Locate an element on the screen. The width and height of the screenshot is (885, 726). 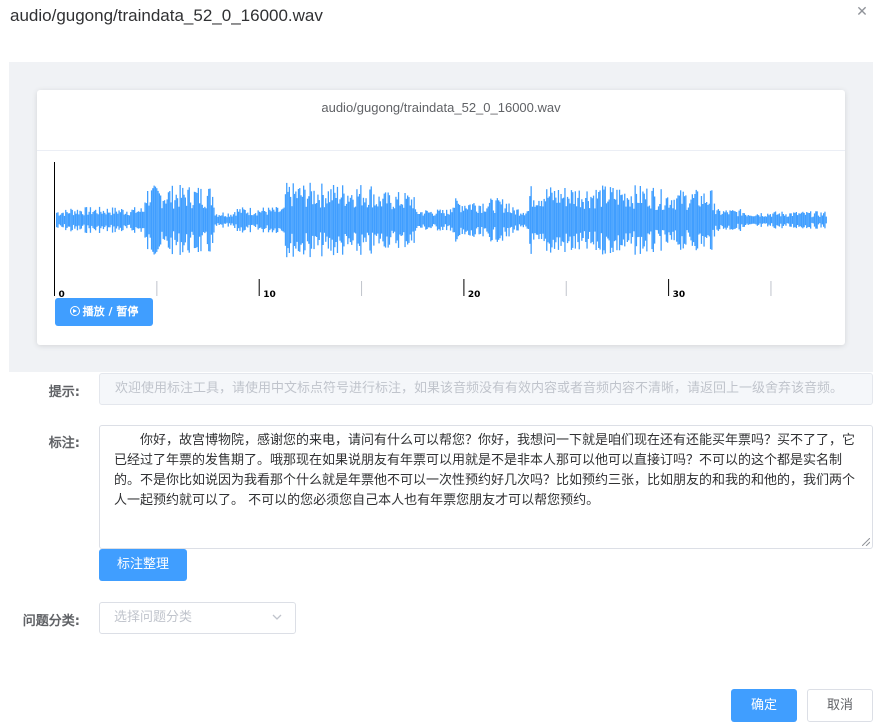
close-icon: ✕ is located at coordinates (862, 12).